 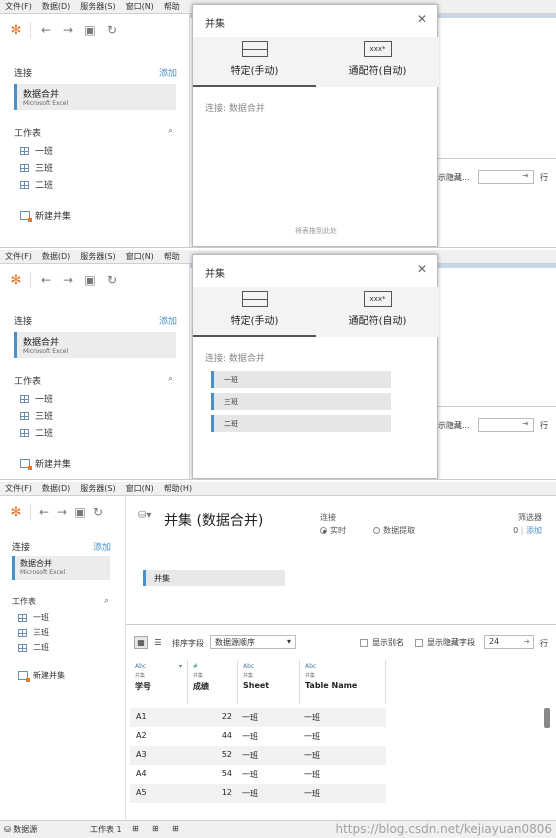 What do you see at coordinates (343, 682) in the screenshot?
I see `column-header: Abc 并集 Table Name` at bounding box center [343, 682].